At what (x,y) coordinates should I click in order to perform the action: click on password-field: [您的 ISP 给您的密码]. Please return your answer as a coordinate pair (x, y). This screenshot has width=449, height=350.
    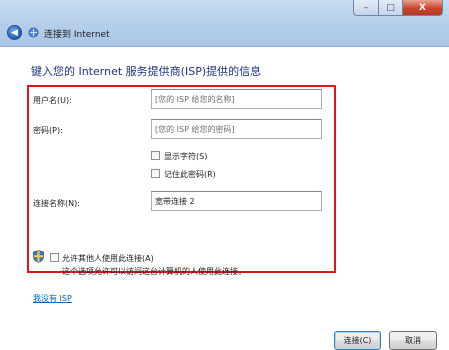
    Looking at the image, I should click on (236, 129).